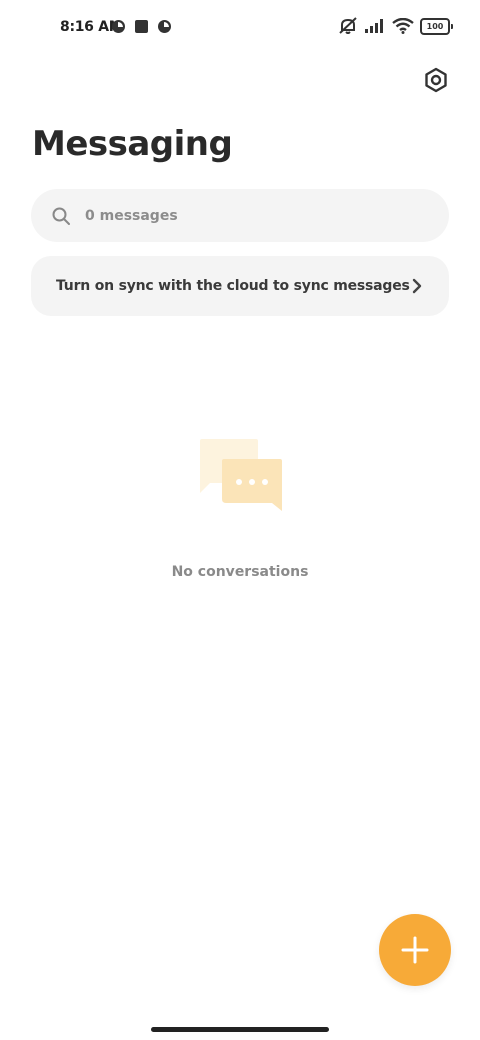 The height and width of the screenshot is (1040, 480). I want to click on settings-button, so click(436, 80).